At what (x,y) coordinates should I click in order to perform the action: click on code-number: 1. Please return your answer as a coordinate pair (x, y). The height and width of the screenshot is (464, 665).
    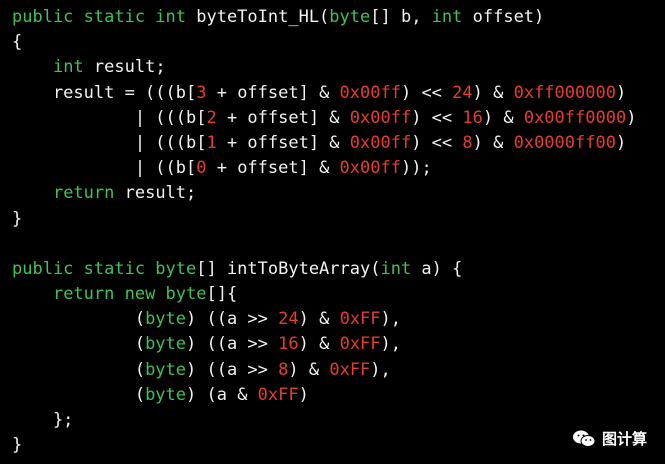
    Looking at the image, I should click on (211, 142).